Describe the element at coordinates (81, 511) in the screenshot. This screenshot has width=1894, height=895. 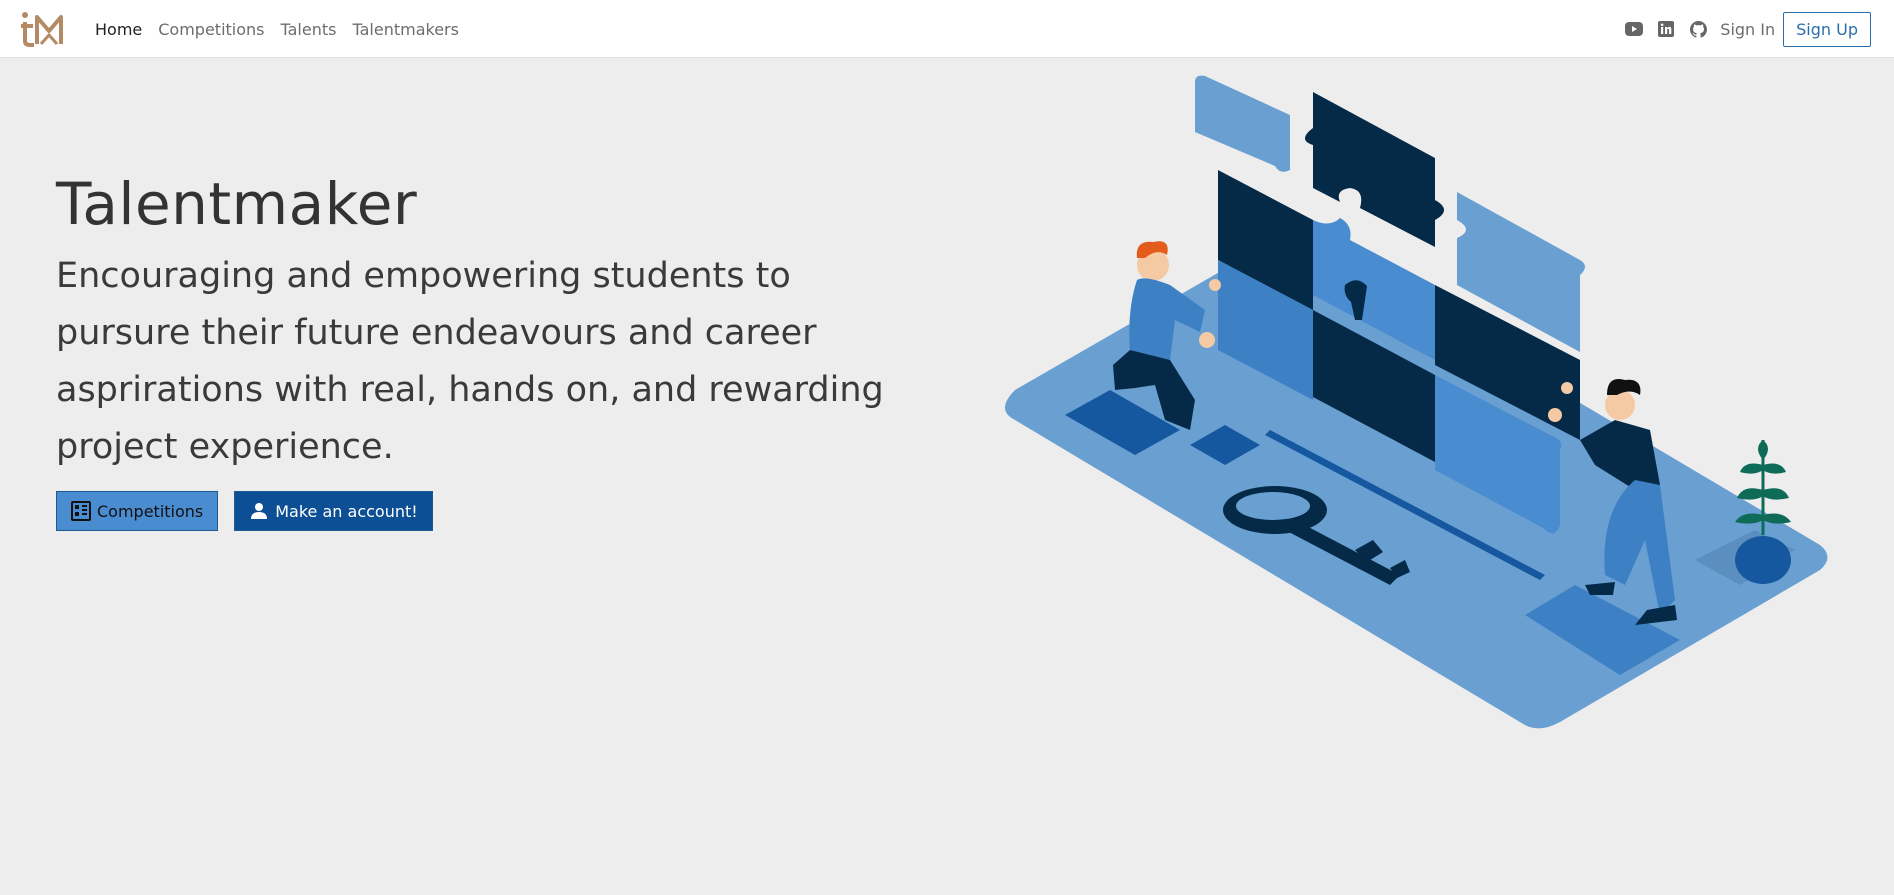
I see `calendar-icon` at that location.